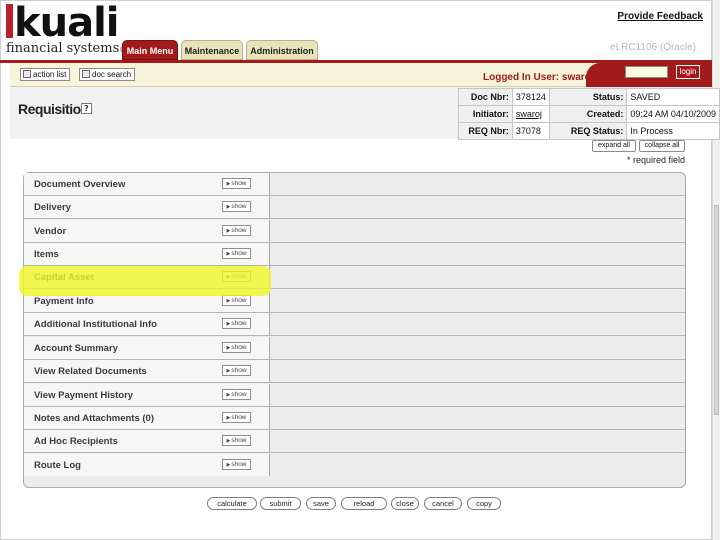  I want to click on section-account-summary: Account Summary ▶show, so click(354, 348).